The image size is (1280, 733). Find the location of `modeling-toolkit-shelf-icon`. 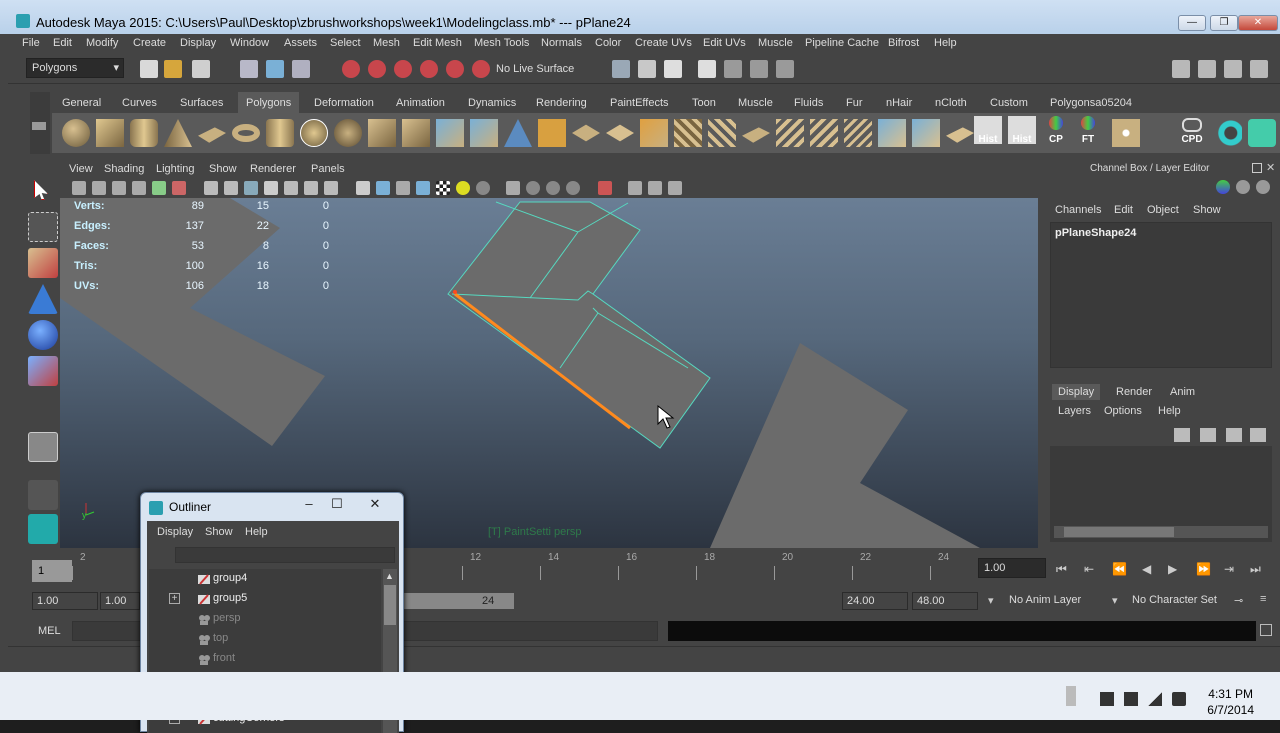

modeling-toolkit-shelf-icon is located at coordinates (1126, 133).